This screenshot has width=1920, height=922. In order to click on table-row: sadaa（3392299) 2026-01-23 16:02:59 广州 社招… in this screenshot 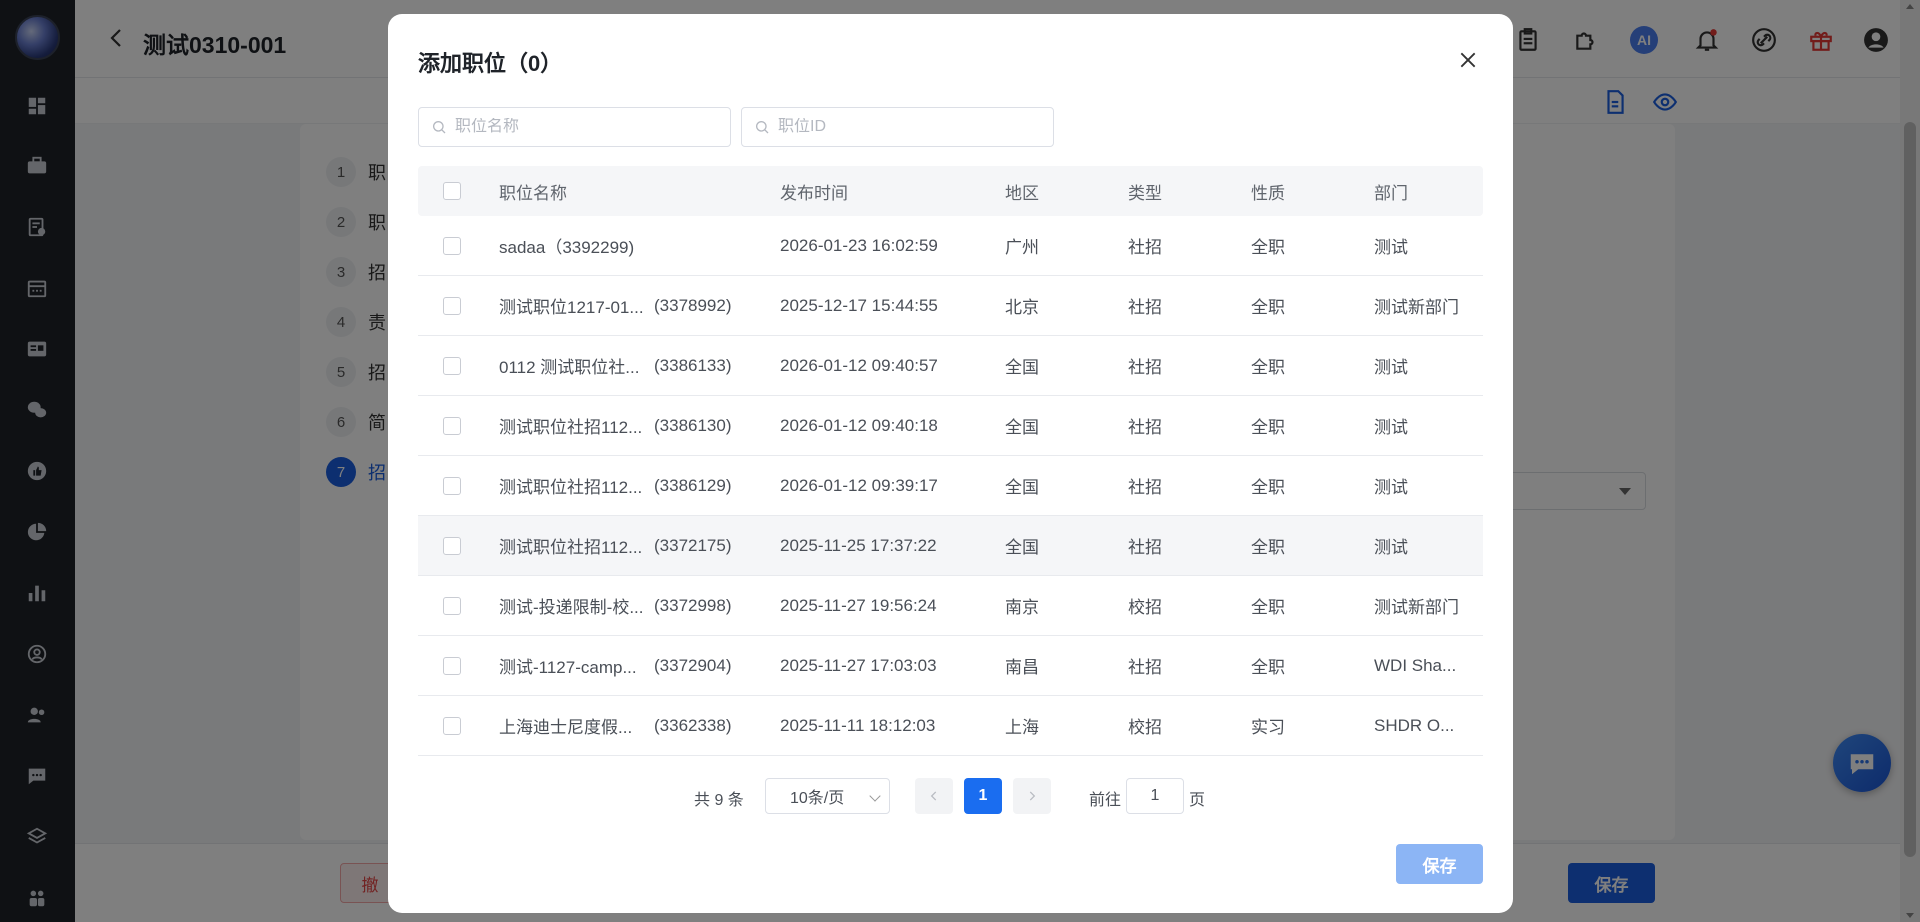, I will do `click(950, 246)`.